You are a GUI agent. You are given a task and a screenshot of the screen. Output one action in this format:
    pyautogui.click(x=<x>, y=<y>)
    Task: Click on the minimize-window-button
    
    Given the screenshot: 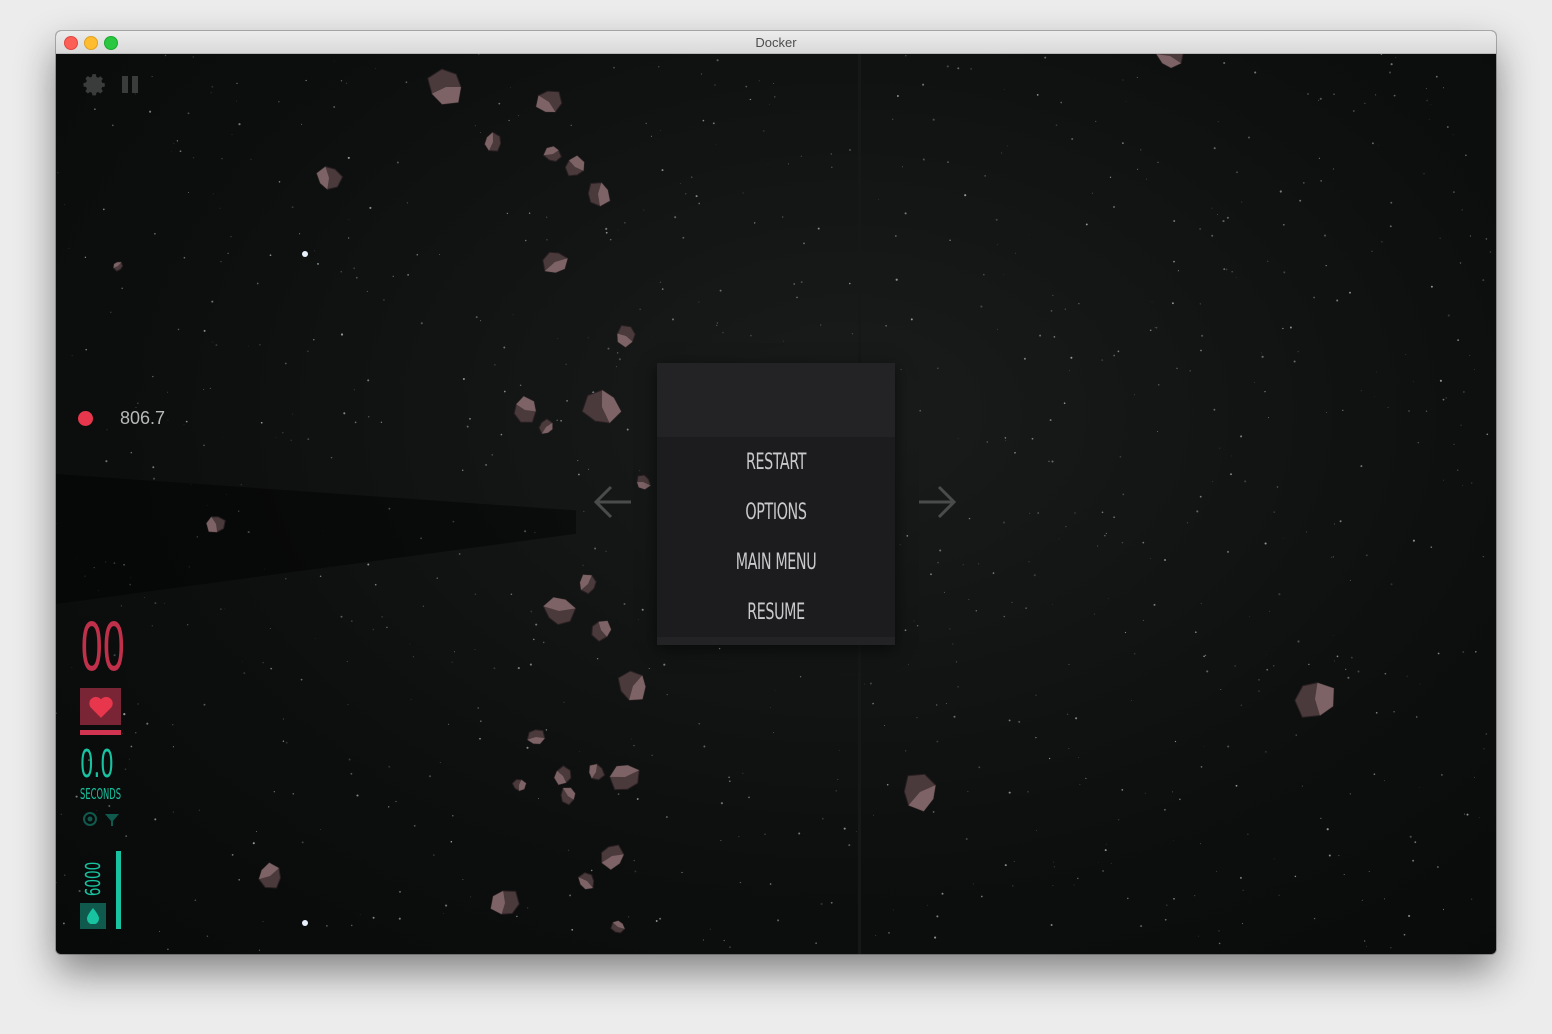 What is the action you would take?
    pyautogui.click(x=91, y=43)
    